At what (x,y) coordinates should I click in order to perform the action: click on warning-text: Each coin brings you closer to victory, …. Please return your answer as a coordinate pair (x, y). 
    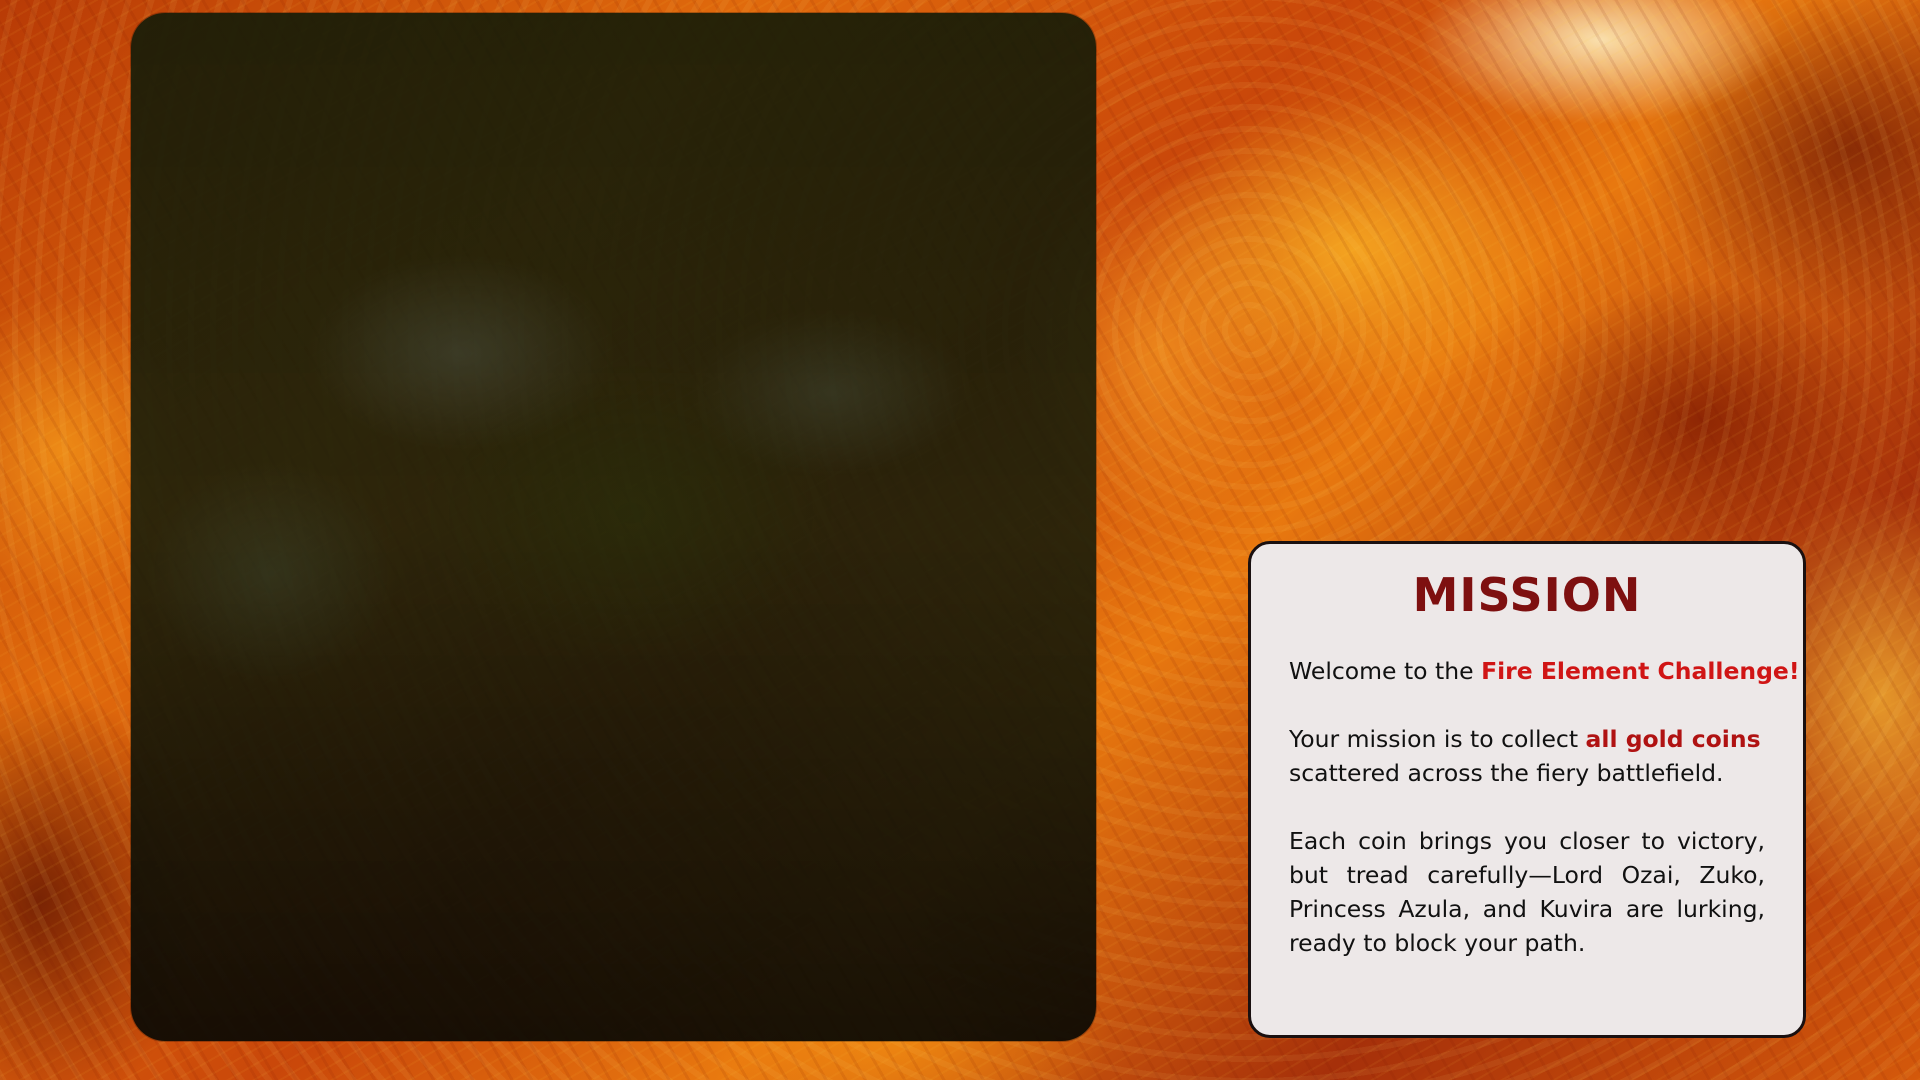
    Looking at the image, I should click on (1527, 892).